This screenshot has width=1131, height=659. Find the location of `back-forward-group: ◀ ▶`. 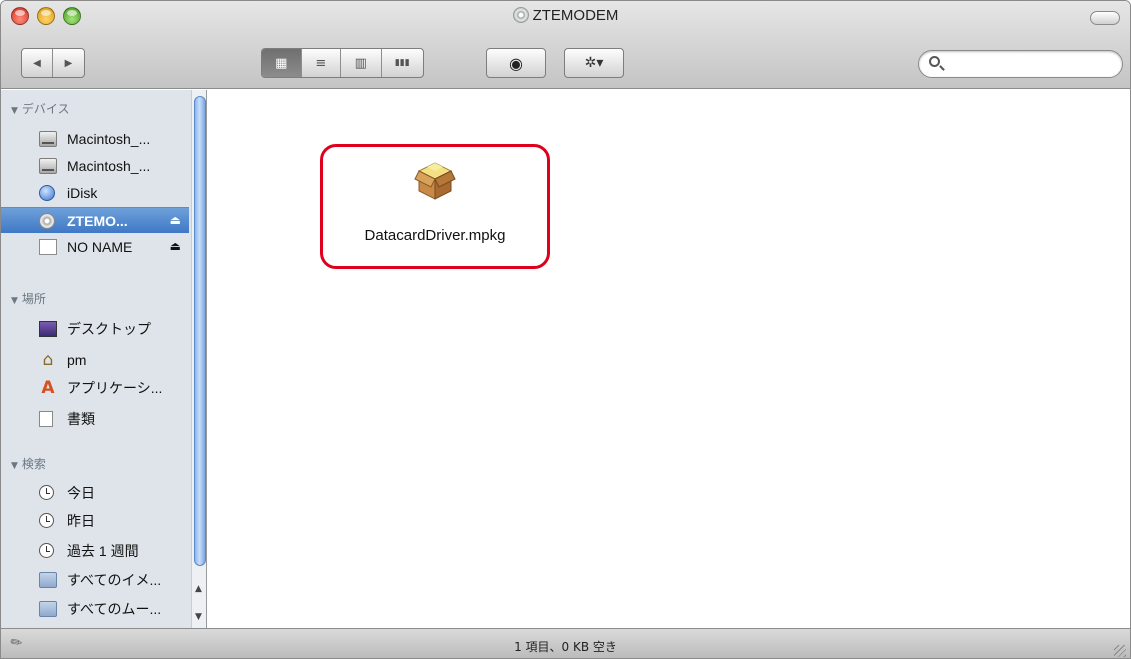

back-forward-group: ◀ ▶ is located at coordinates (53, 63).